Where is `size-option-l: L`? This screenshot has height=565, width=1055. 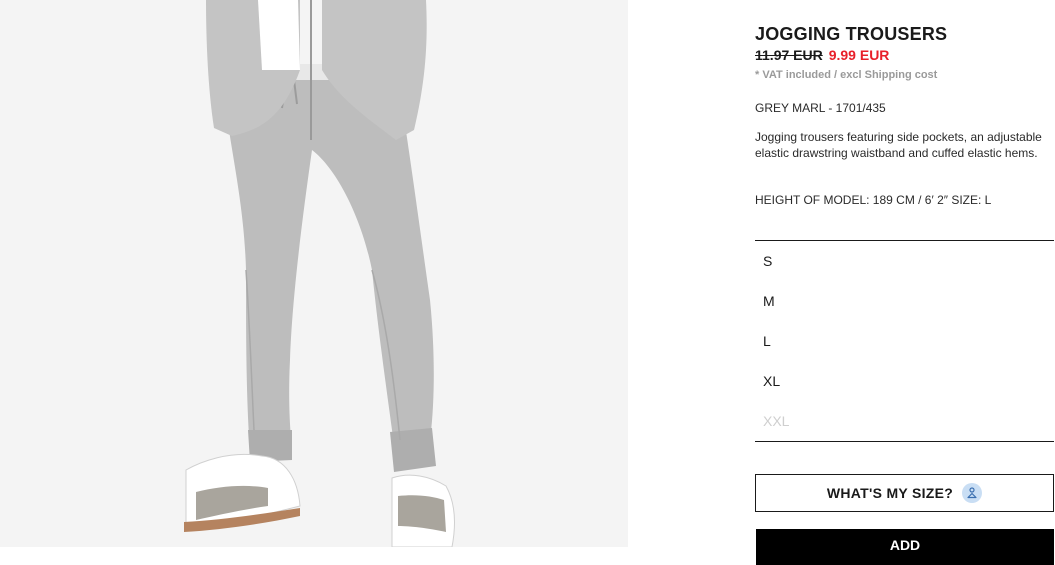 size-option-l: L is located at coordinates (767, 341).